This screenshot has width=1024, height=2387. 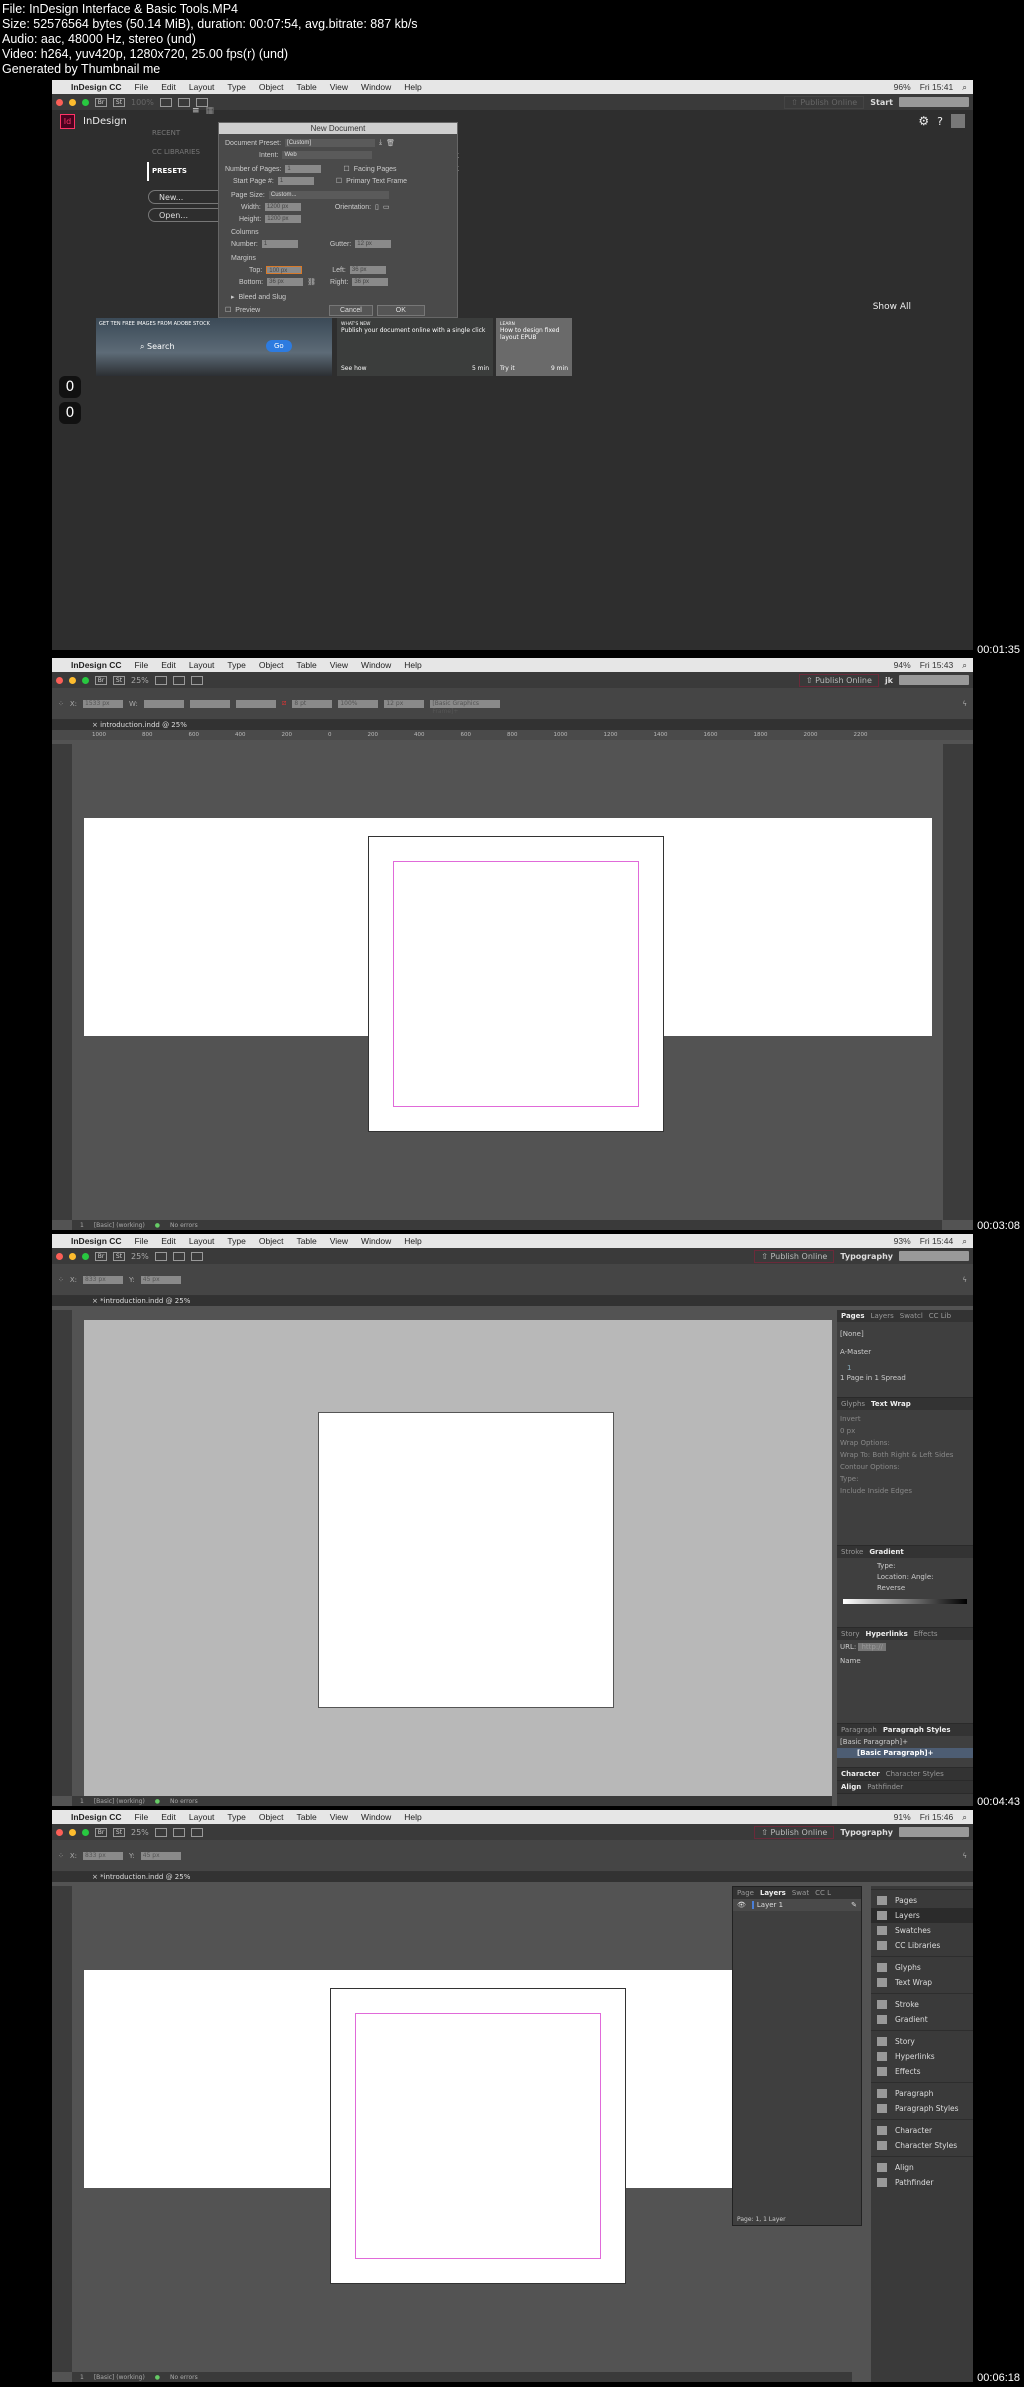 What do you see at coordinates (346, 169) in the screenshot?
I see `facing-pages-checkbox: ☐` at bounding box center [346, 169].